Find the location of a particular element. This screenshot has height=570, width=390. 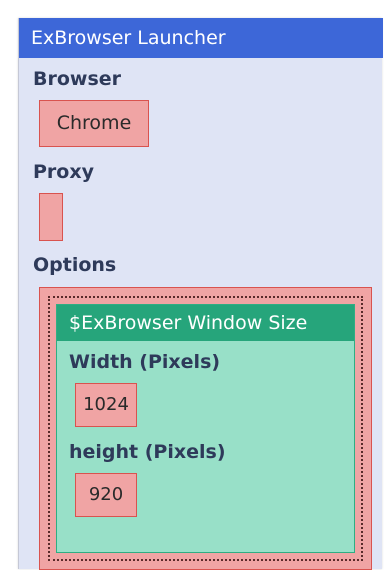

proxy-input is located at coordinates (51, 217).